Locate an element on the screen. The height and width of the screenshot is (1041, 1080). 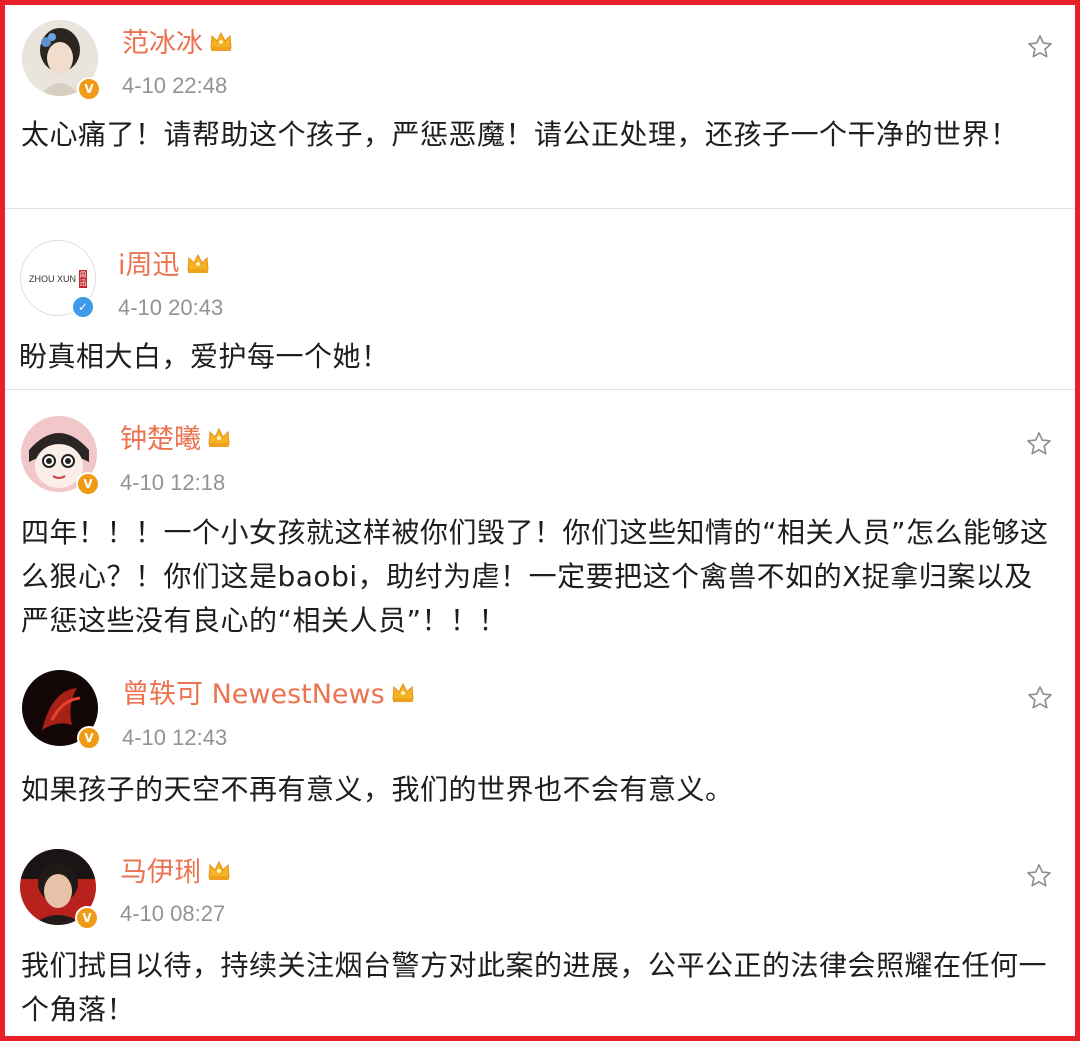
post-timestamp: 4-10 08:27 is located at coordinates (173, 913).